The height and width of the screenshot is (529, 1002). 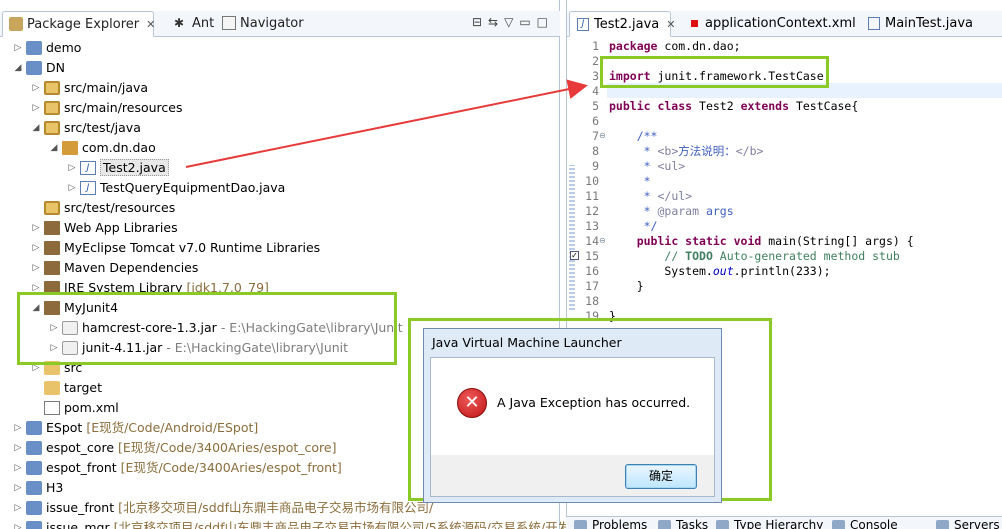 I want to click on tab-ant: ✱ Ant, so click(x=194, y=24).